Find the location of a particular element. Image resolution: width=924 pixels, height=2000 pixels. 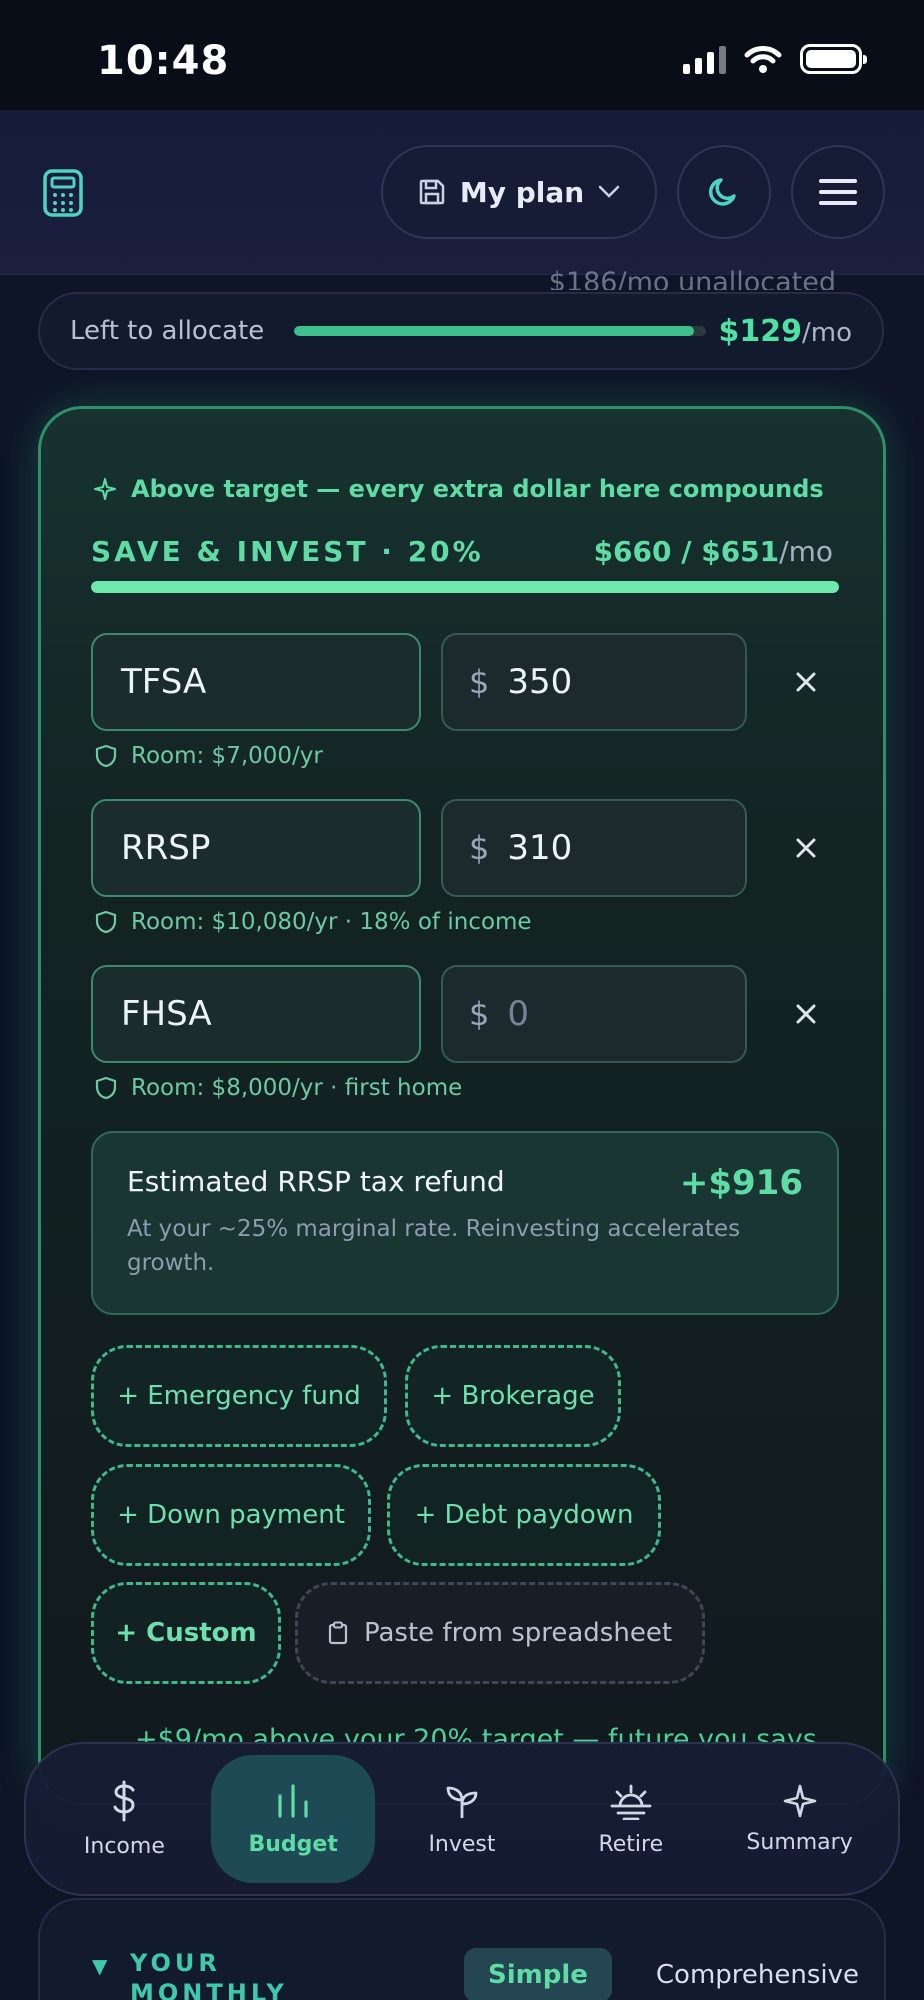

monthly-split-title: YOUR MONTHLY SPLIT is located at coordinates (260, 1974).